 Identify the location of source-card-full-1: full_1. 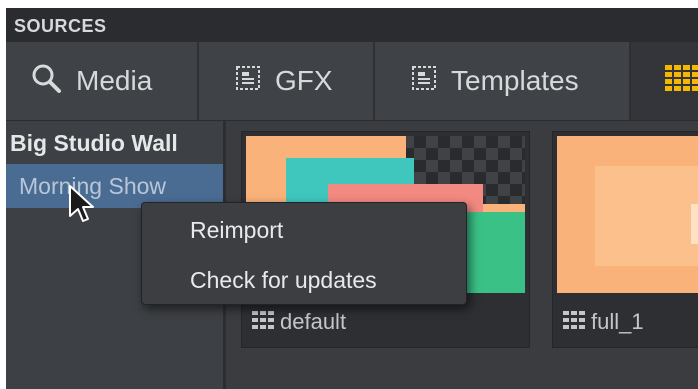
(625, 239).